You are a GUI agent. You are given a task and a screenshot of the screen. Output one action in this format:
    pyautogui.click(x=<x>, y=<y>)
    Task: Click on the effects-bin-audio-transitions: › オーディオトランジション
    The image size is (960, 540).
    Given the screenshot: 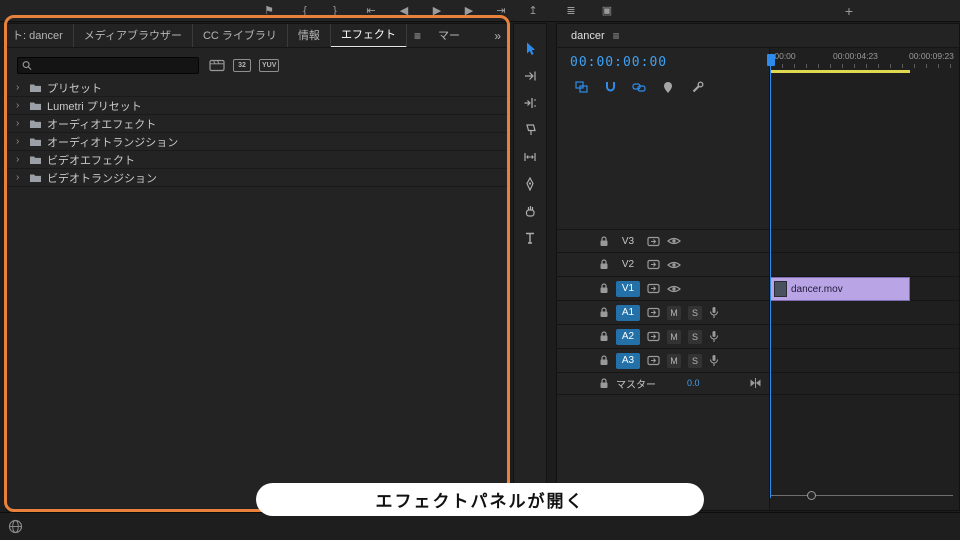 What is the action you would take?
    pyautogui.click(x=258, y=142)
    